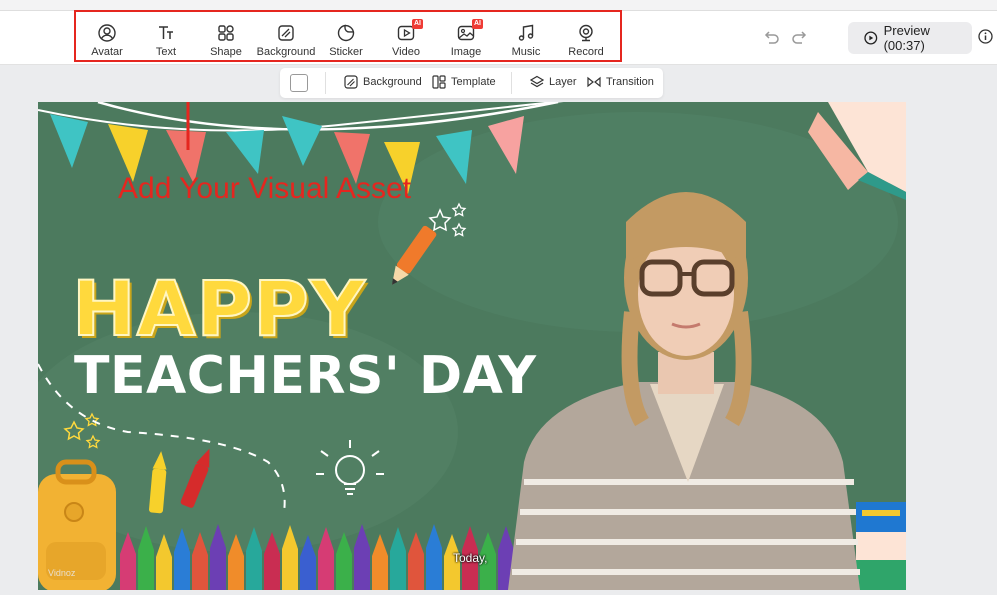 The height and width of the screenshot is (595, 997). Describe the element at coordinates (586, 33) in the screenshot. I see `record-icon` at that location.